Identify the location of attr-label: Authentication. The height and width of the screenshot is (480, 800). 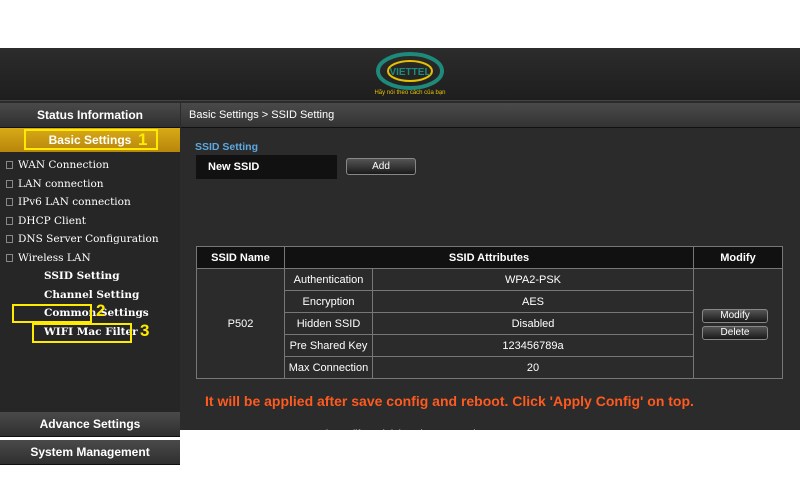
(328, 279).